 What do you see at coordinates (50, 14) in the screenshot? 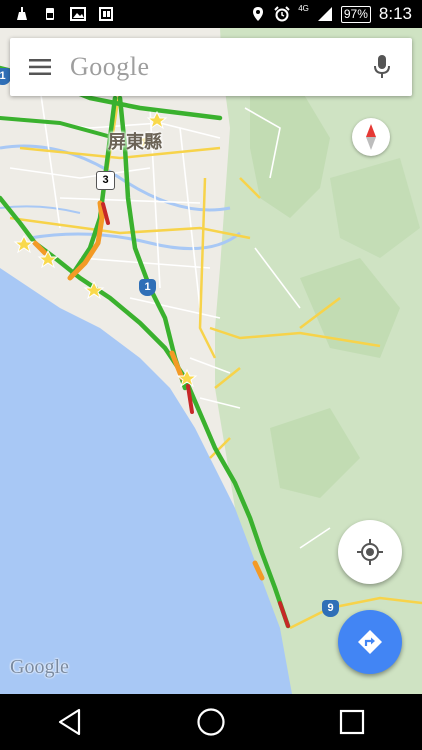
I see `phone-clean-icon` at bounding box center [50, 14].